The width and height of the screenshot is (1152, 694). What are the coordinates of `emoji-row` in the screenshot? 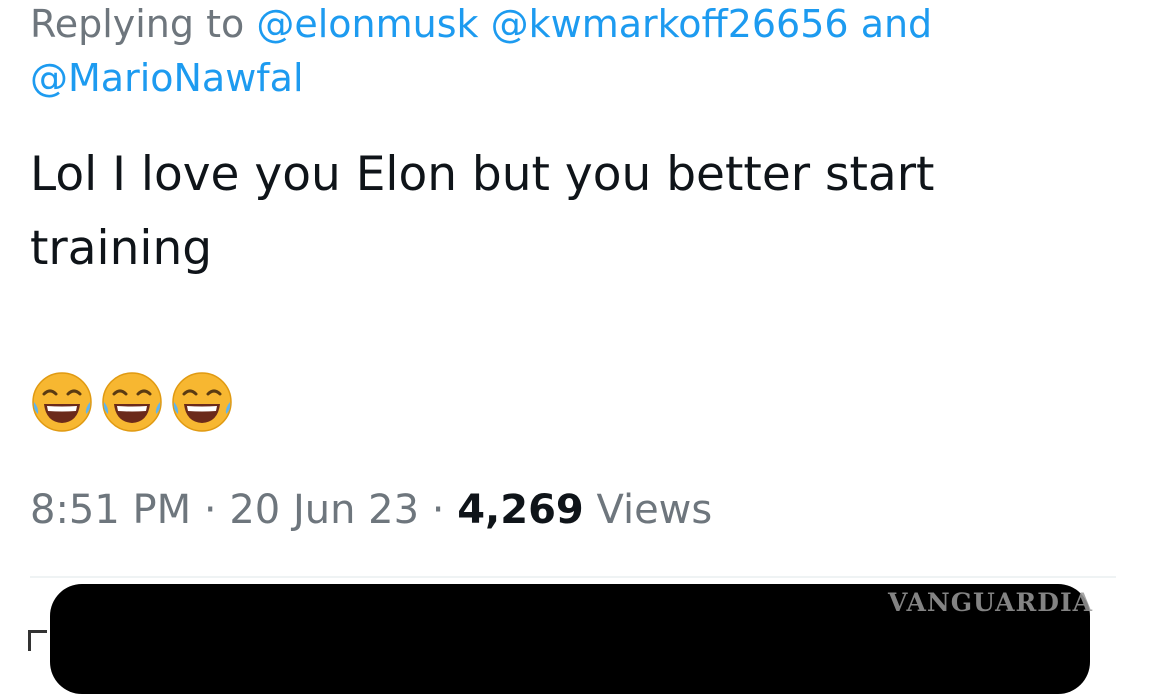 It's located at (132, 402).